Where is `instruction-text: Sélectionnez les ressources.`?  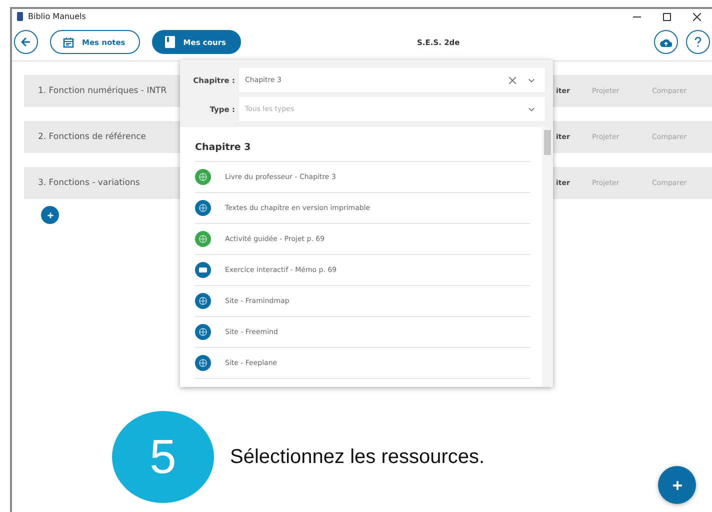
instruction-text: Sélectionnez les ressources. is located at coordinates (357, 457).